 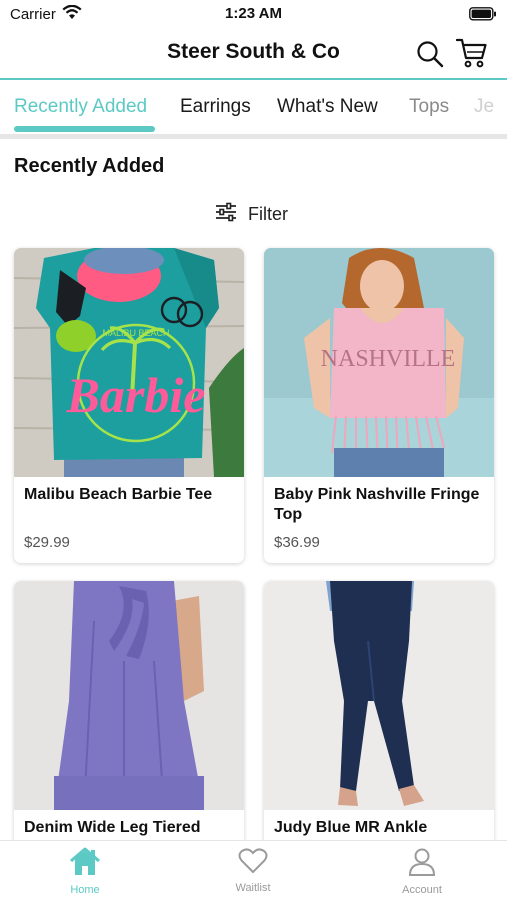 I want to click on tab-recently-added: Recently Added, so click(x=80, y=107).